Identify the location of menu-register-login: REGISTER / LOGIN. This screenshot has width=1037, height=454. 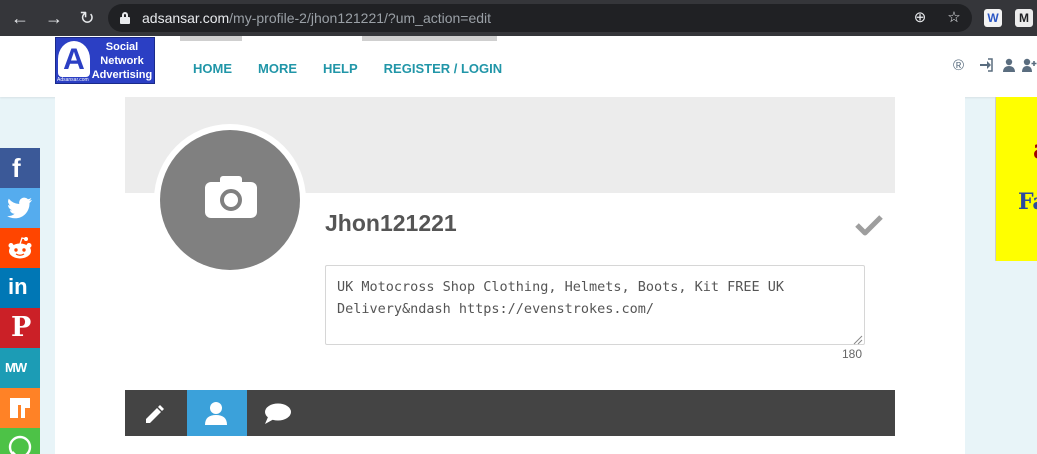
(443, 68).